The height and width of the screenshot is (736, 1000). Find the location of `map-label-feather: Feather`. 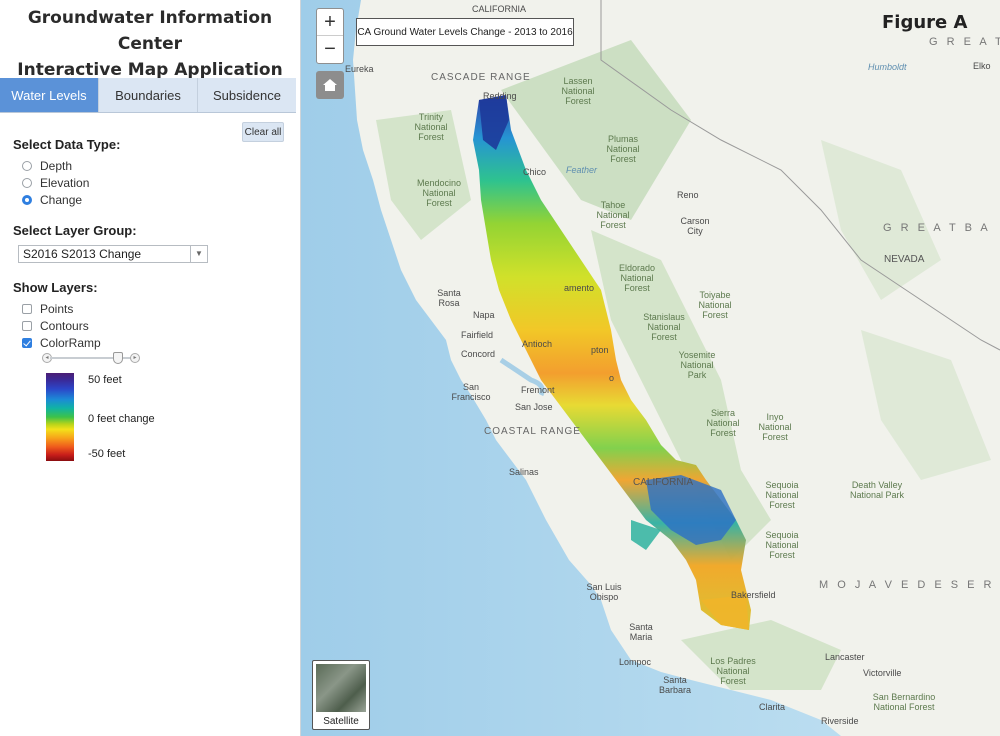

map-label-feather: Feather is located at coordinates (582, 170).